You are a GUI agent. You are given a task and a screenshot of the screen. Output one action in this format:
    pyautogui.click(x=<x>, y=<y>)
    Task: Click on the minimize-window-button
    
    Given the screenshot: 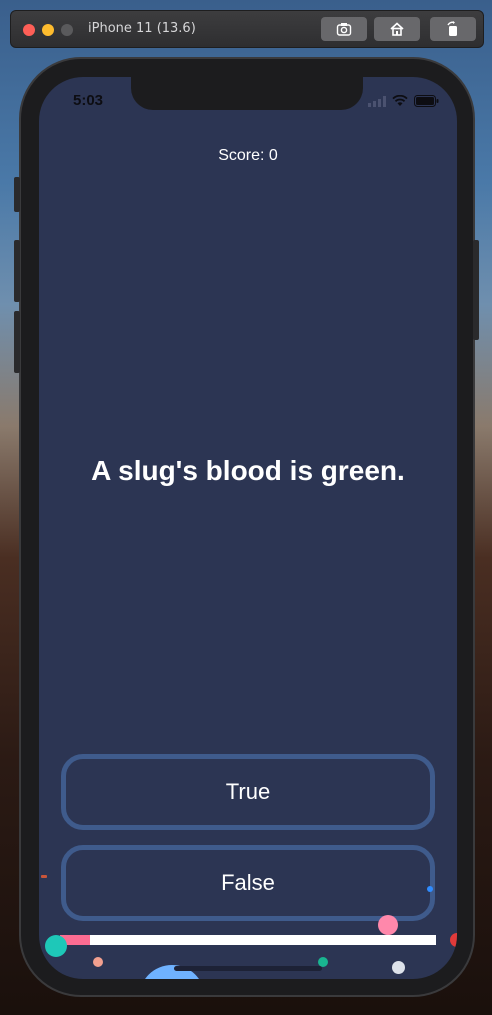 What is the action you would take?
    pyautogui.click(x=48, y=30)
    